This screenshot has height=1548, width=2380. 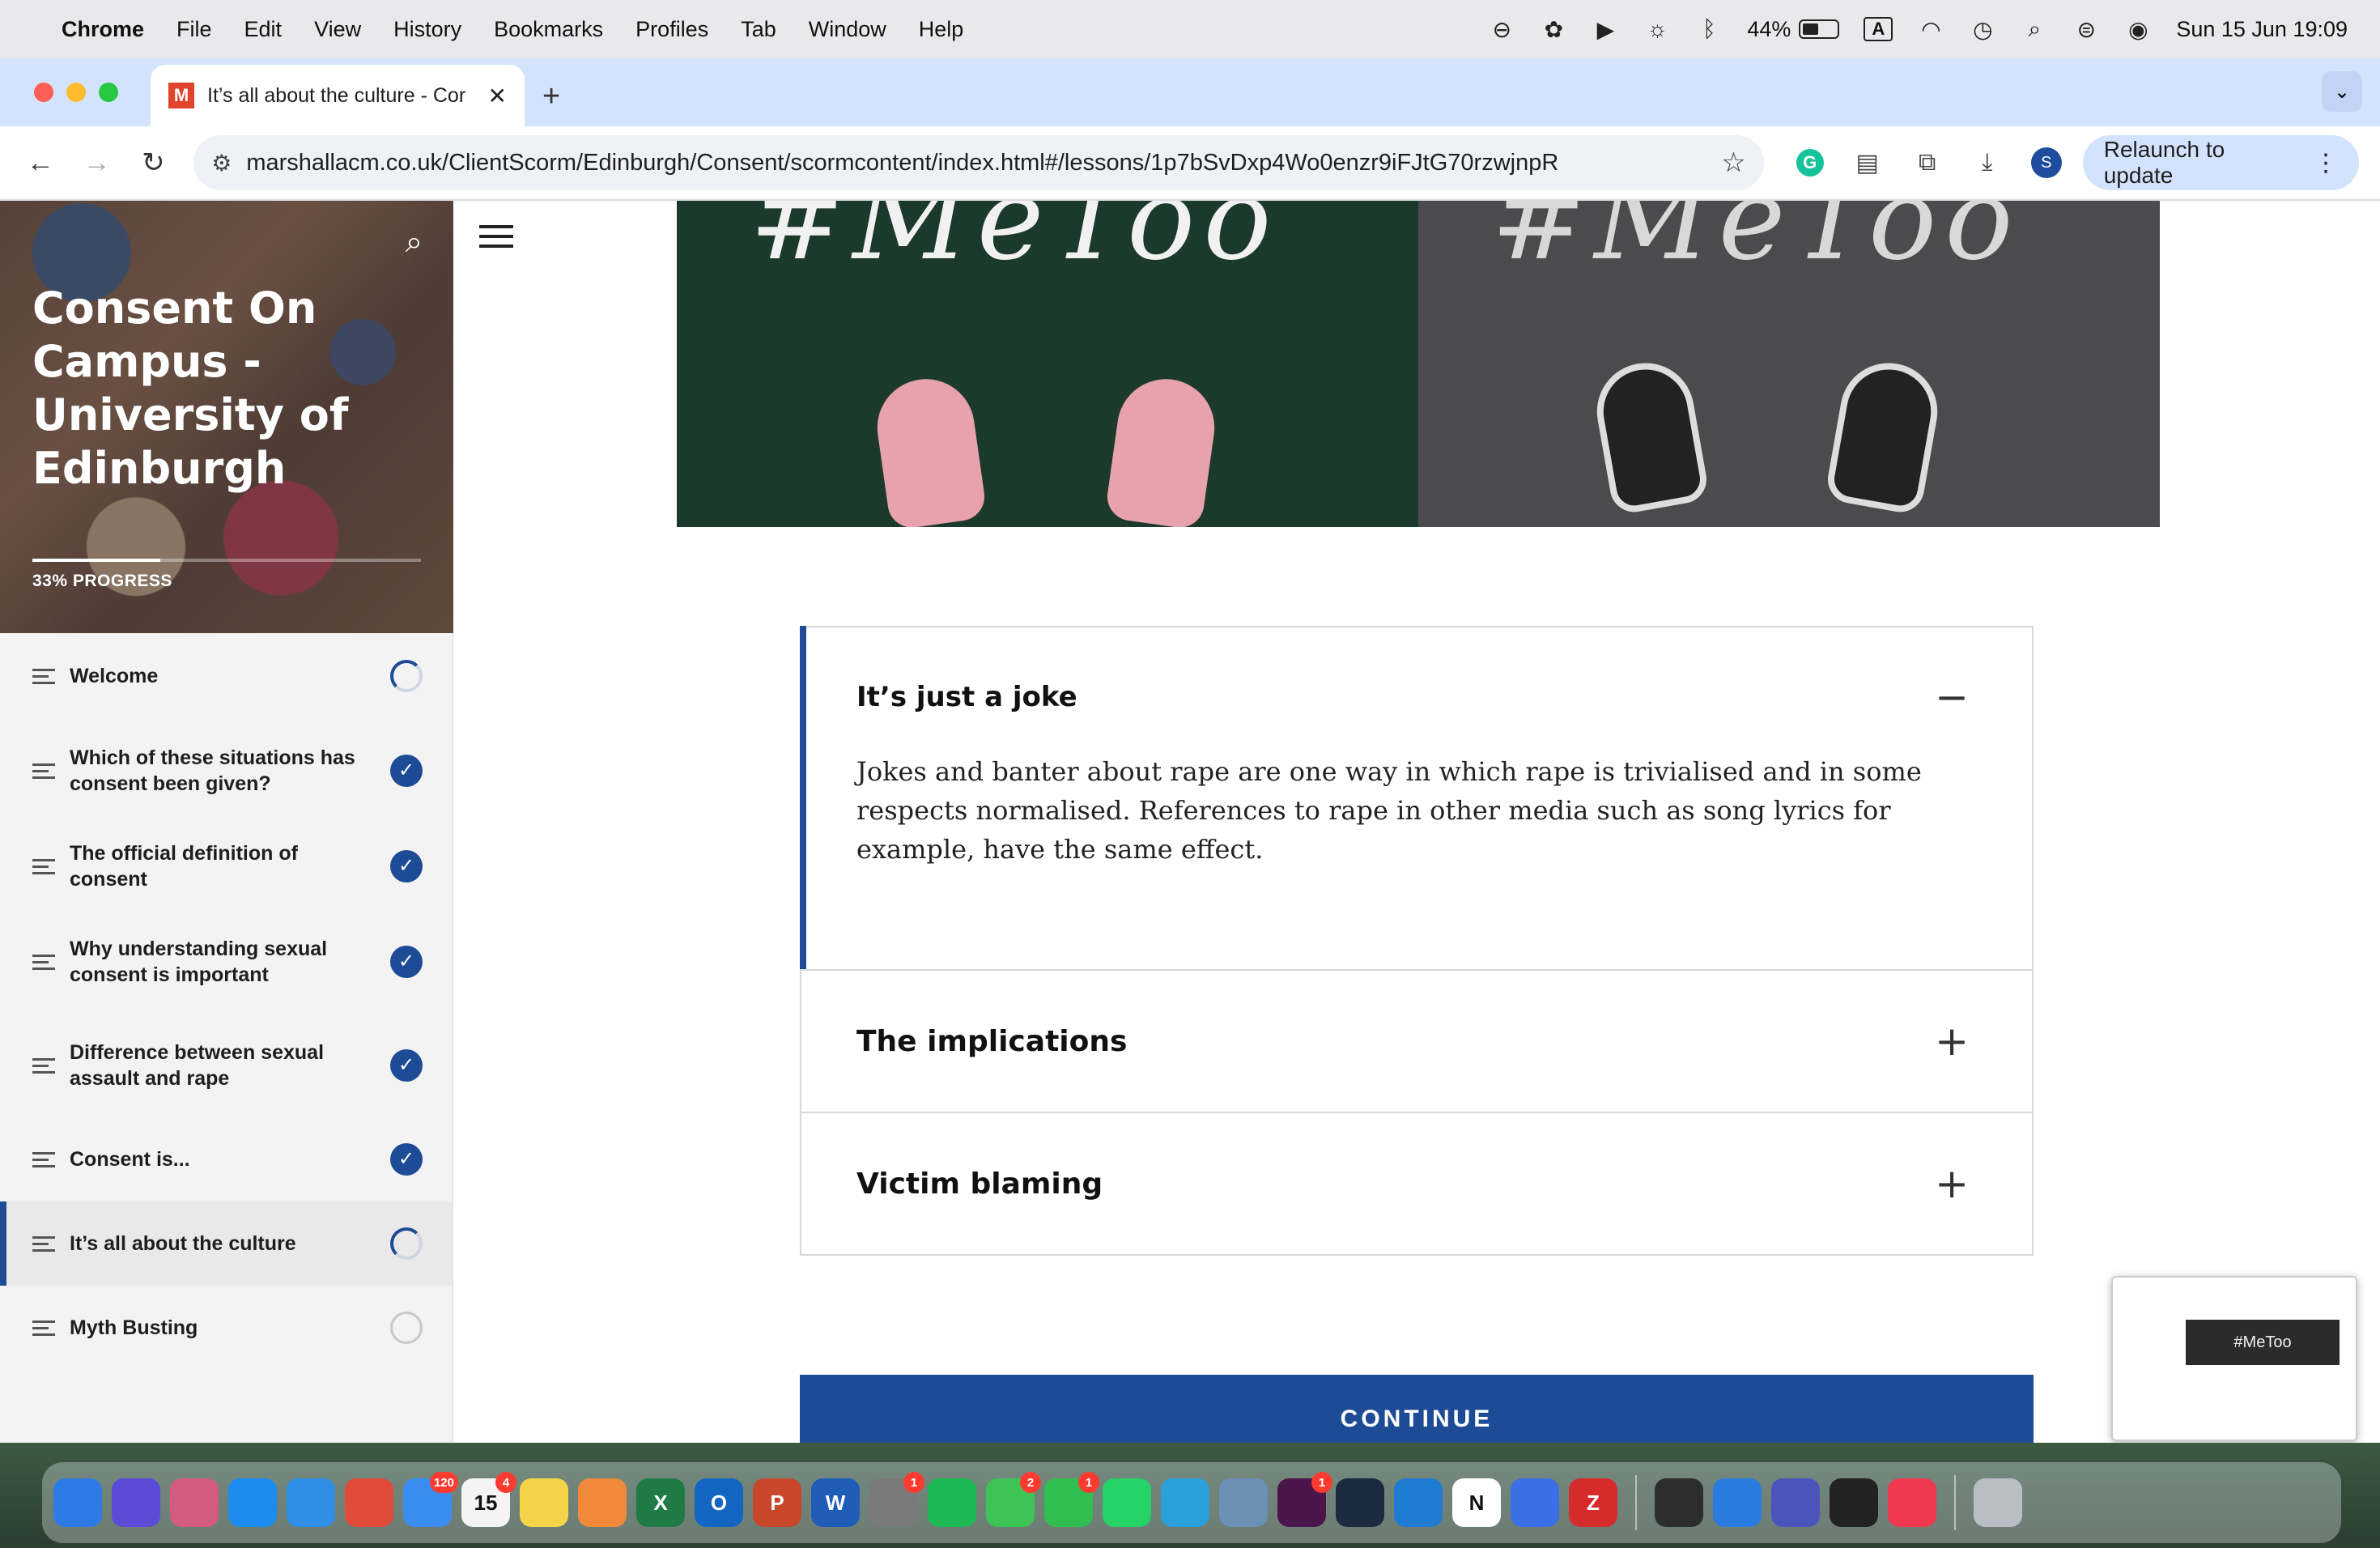 I want to click on dock-calendar-icon: 15 4, so click(x=489, y=1499).